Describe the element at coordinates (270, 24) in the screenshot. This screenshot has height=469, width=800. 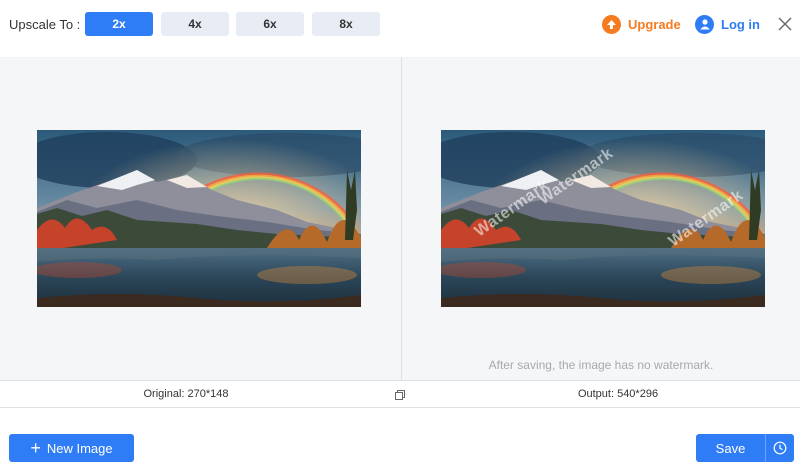
I see `scale-6x-button: 6x` at that location.